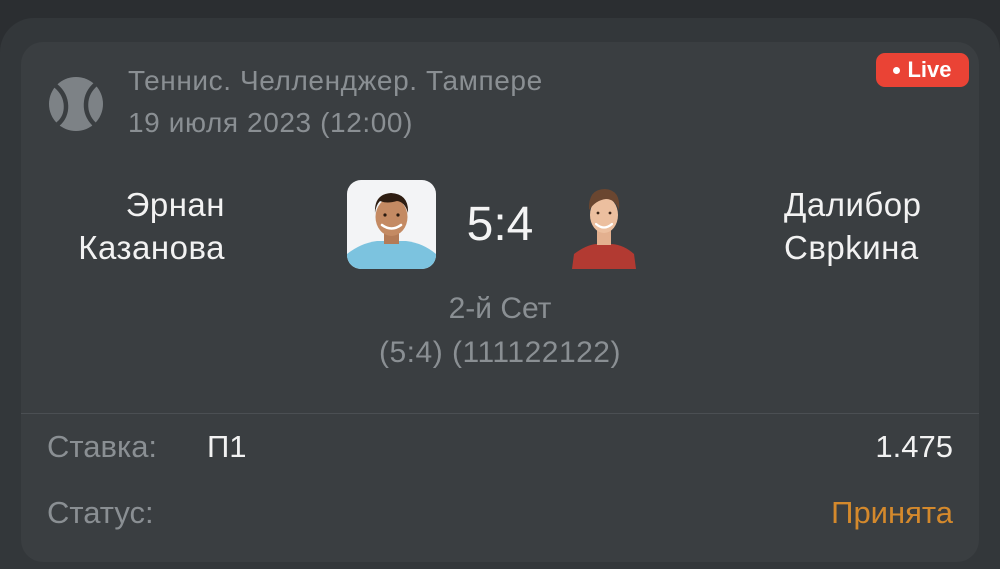 This screenshot has height=569, width=1000. I want to click on match-score: 5:4, so click(500, 224).